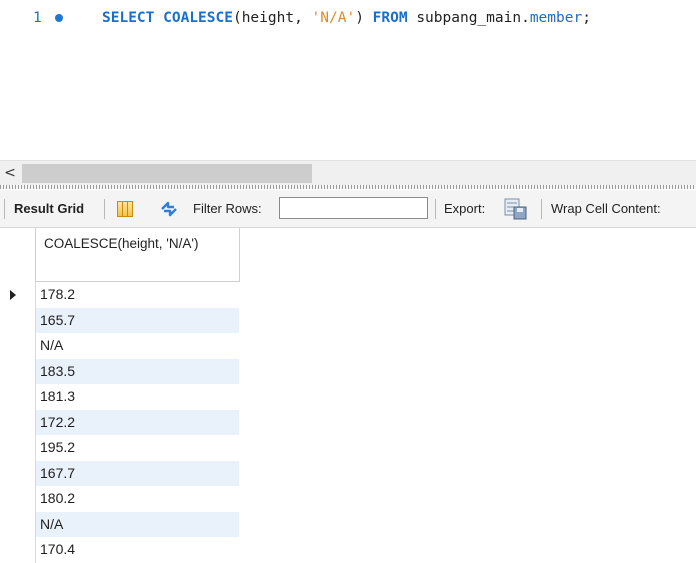 This screenshot has width=696, height=563. Describe the element at coordinates (137, 320) in the screenshot. I see `table-cell: 165.7` at that location.